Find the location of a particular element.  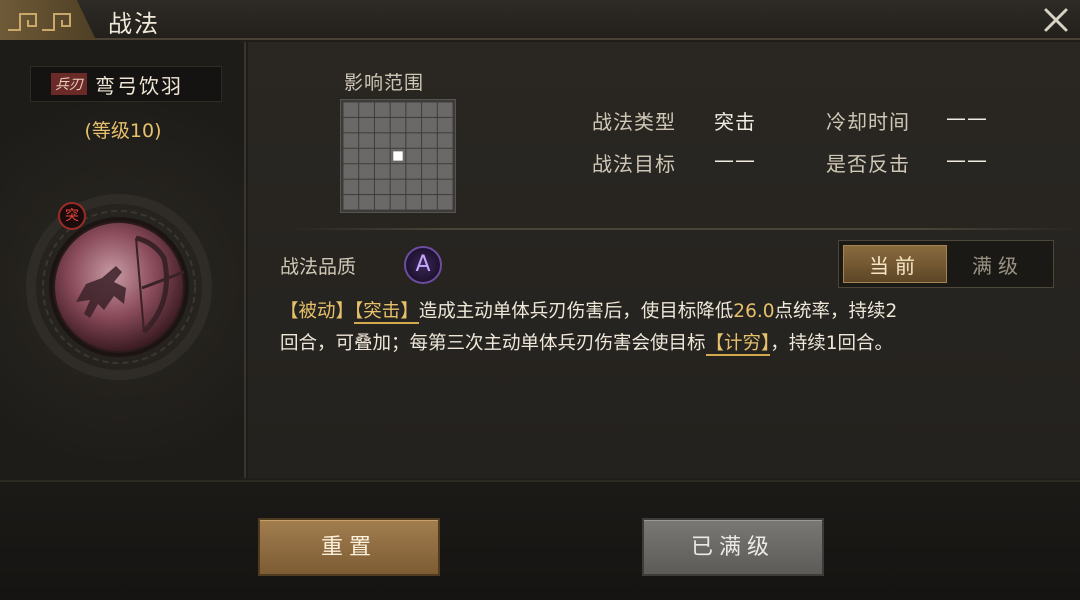

skill-level: (等级10) is located at coordinates (123, 131).